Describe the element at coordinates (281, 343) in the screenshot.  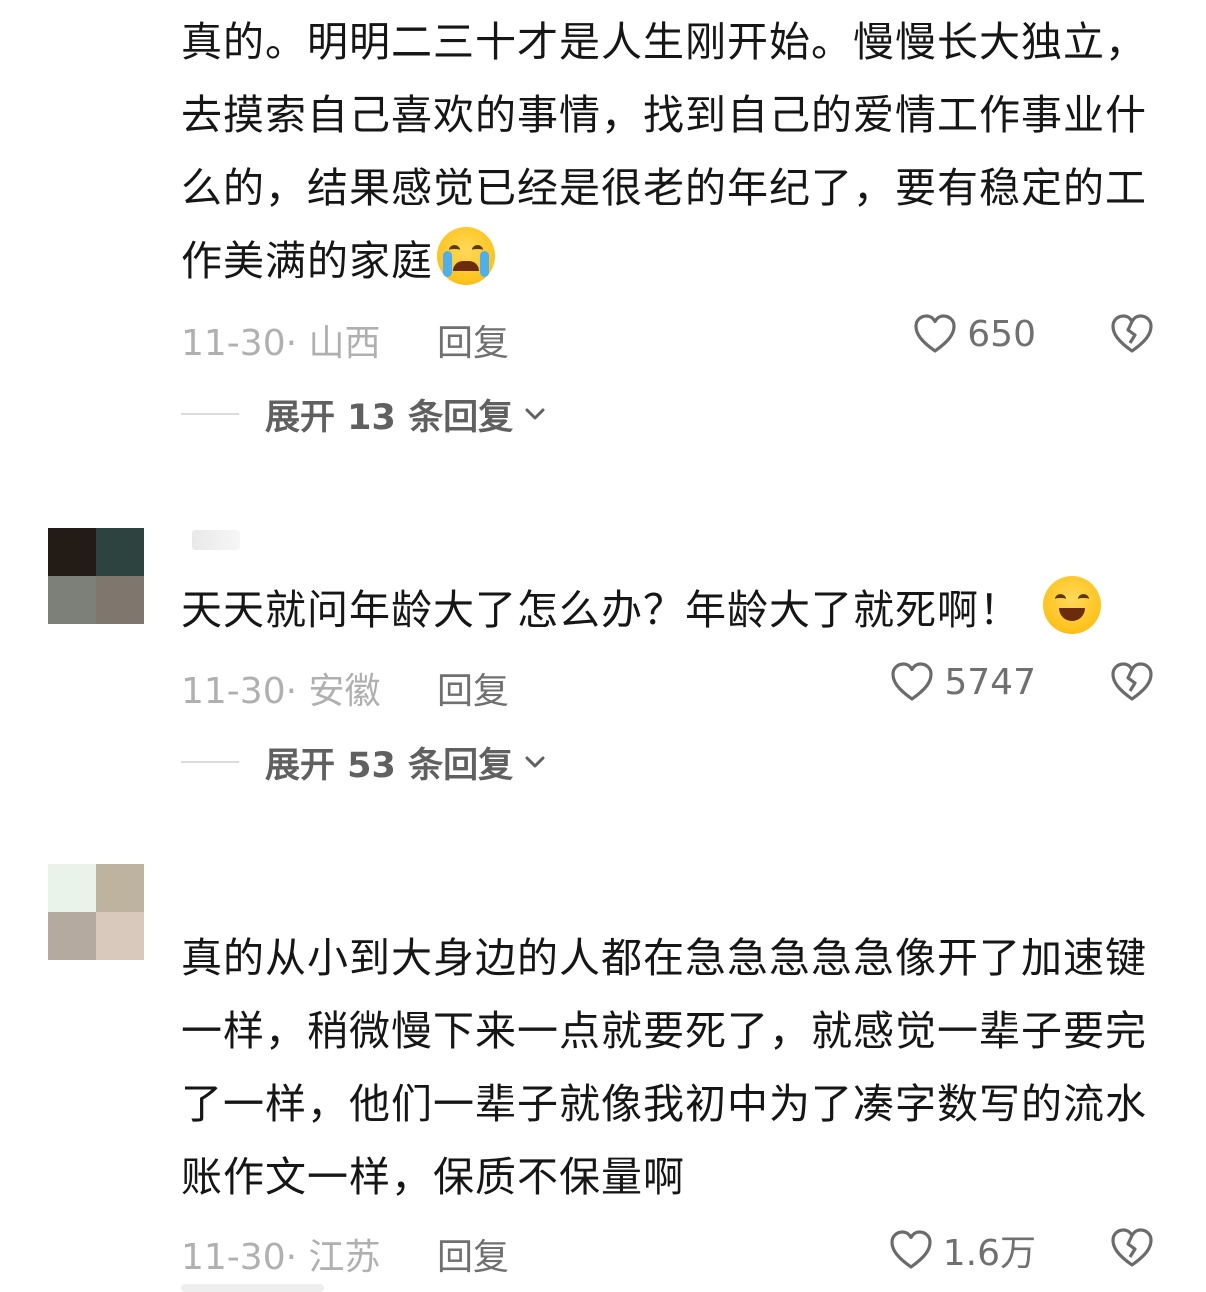
I see `comment-date: 11-30· 山西` at that location.